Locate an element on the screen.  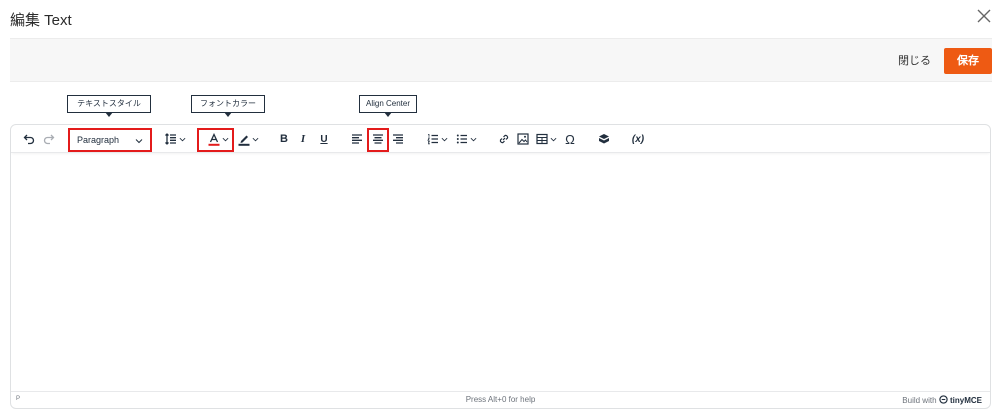
align-left-icon is located at coordinates (357, 139).